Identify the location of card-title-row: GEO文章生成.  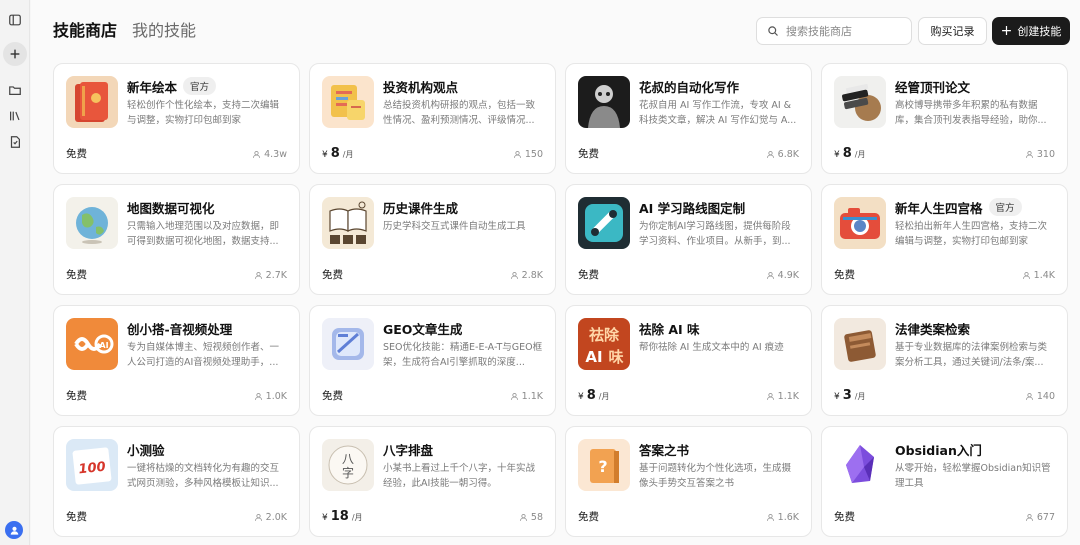
(464, 328).